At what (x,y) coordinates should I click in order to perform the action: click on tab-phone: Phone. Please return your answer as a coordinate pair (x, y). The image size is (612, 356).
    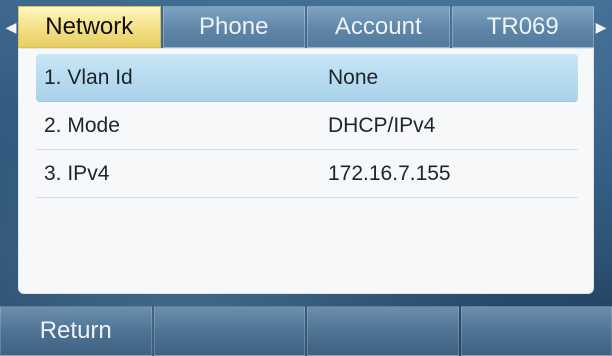
    Looking at the image, I should click on (233, 27).